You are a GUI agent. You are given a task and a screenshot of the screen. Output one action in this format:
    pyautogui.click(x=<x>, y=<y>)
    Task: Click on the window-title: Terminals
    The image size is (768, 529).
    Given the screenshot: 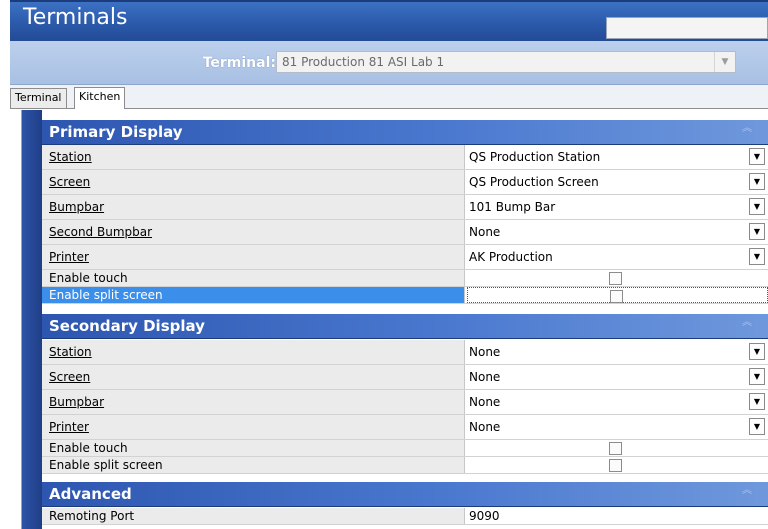 What is the action you would take?
    pyautogui.click(x=75, y=17)
    